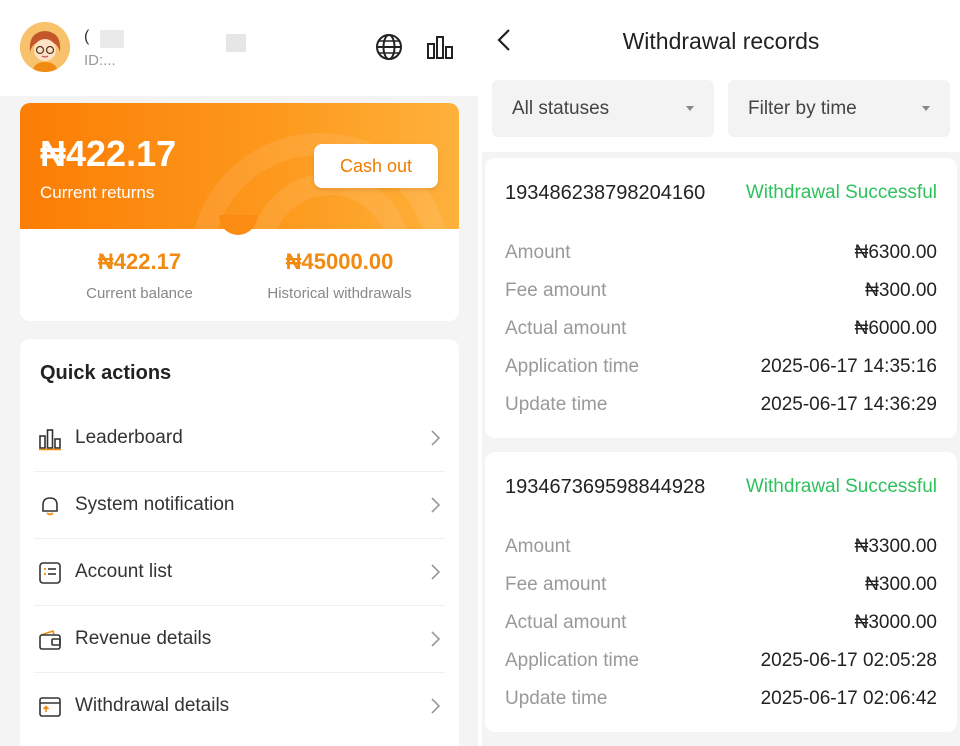  Describe the element at coordinates (721, 254) in the screenshot. I see `record-row-amount: Amount ₦6300.00` at that location.